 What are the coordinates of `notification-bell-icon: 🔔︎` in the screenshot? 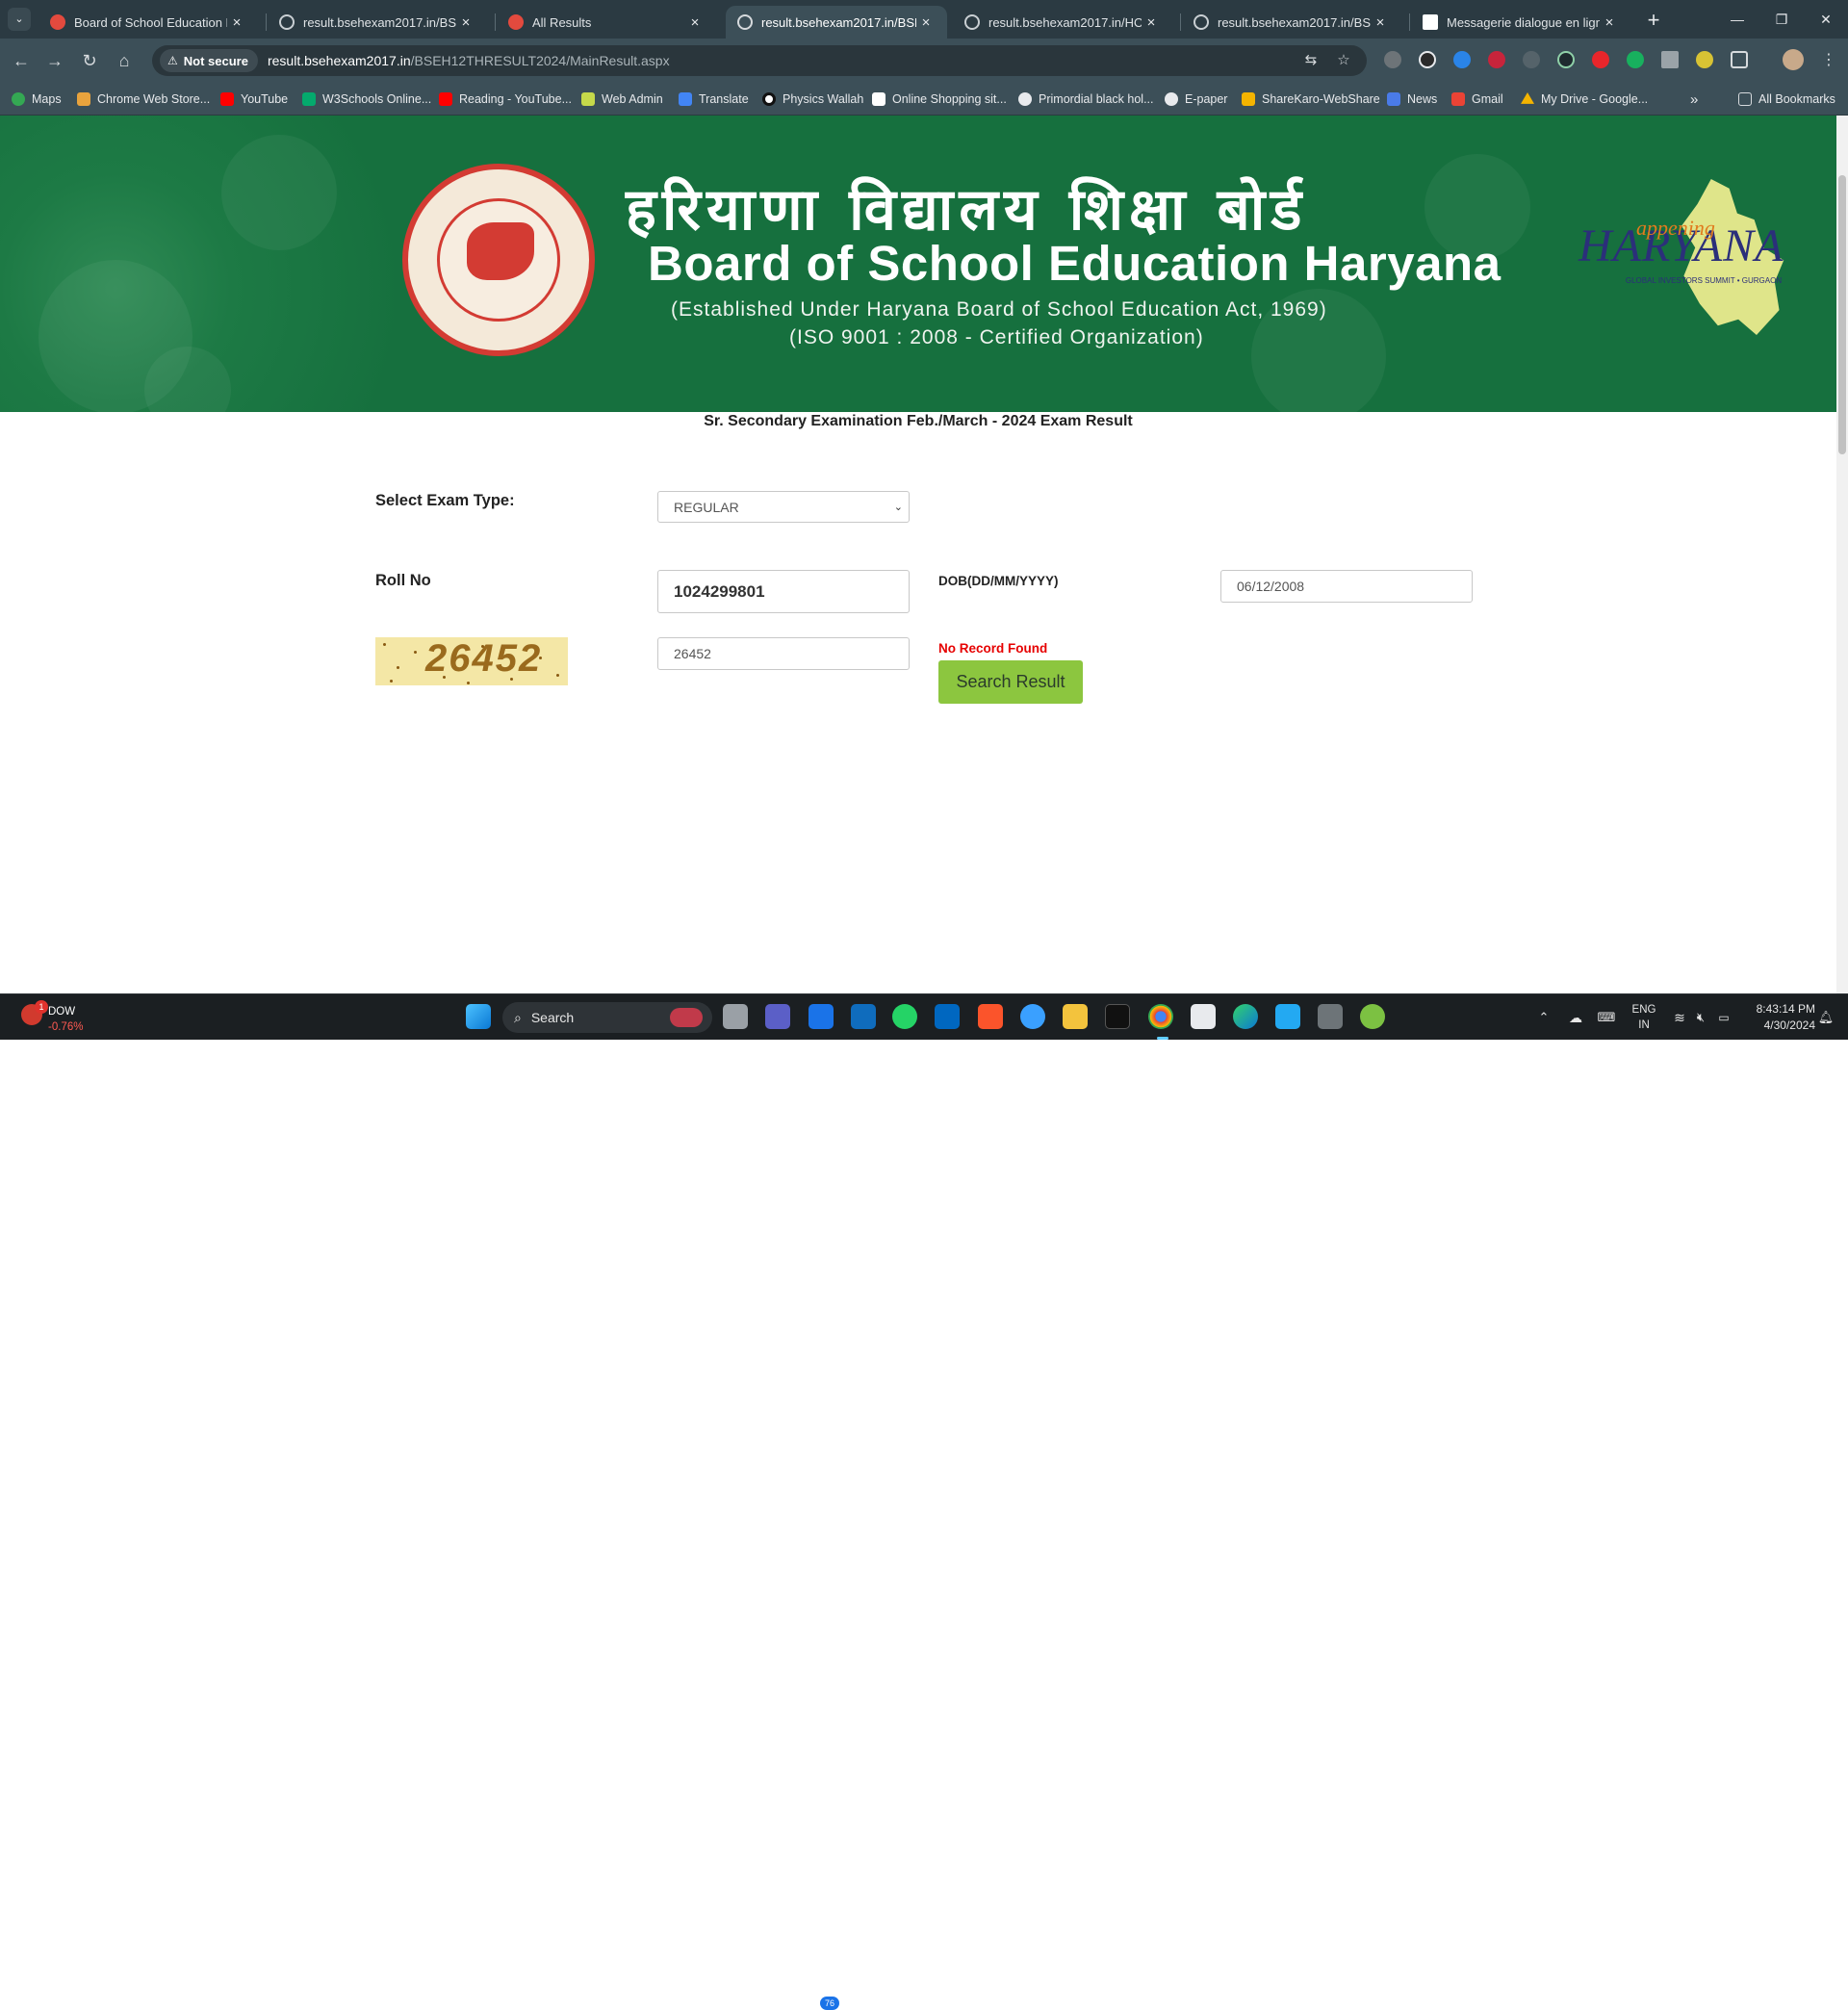 It's located at (1825, 1018).